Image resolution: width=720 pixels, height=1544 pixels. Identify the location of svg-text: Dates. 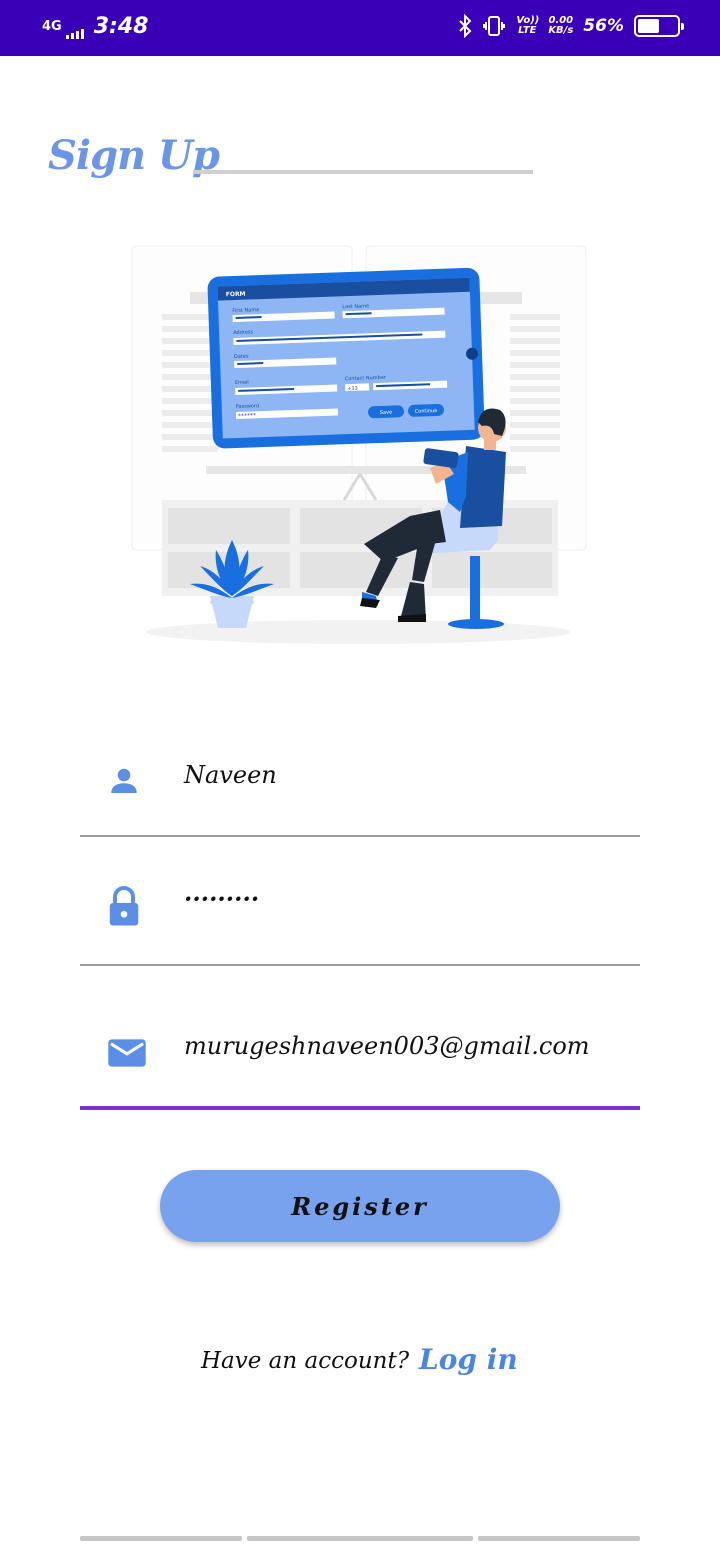
(241, 357).